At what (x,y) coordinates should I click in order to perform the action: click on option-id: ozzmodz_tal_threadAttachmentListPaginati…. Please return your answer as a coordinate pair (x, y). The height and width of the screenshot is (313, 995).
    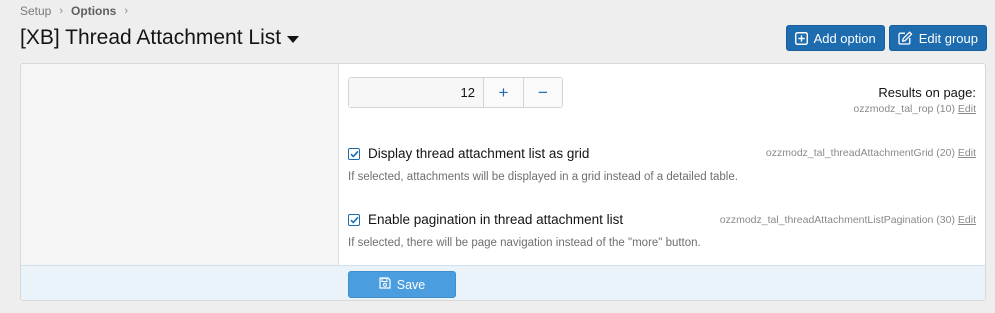
    Looking at the image, I should click on (837, 220).